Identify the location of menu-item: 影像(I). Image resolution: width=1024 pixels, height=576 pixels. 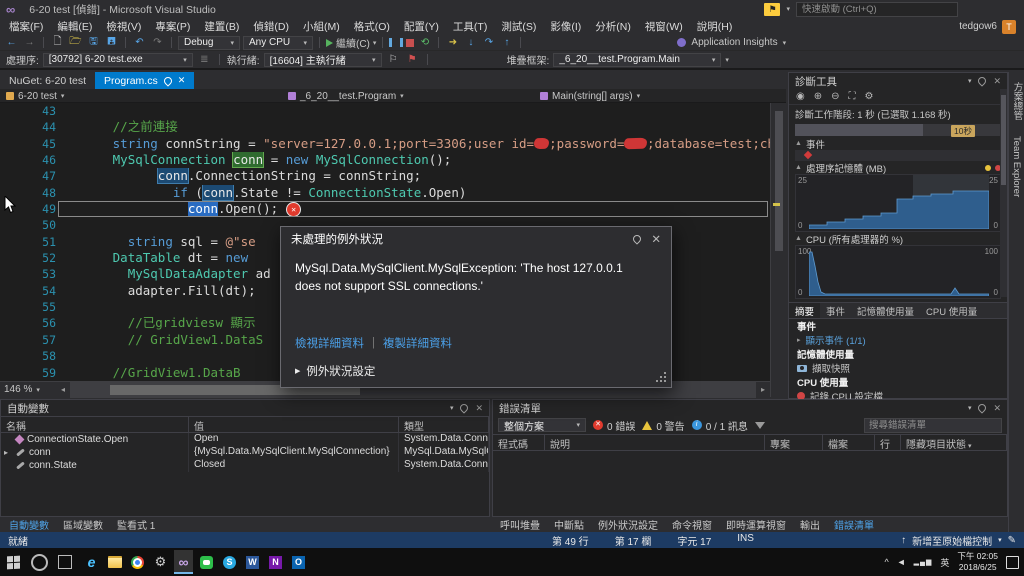
(565, 26).